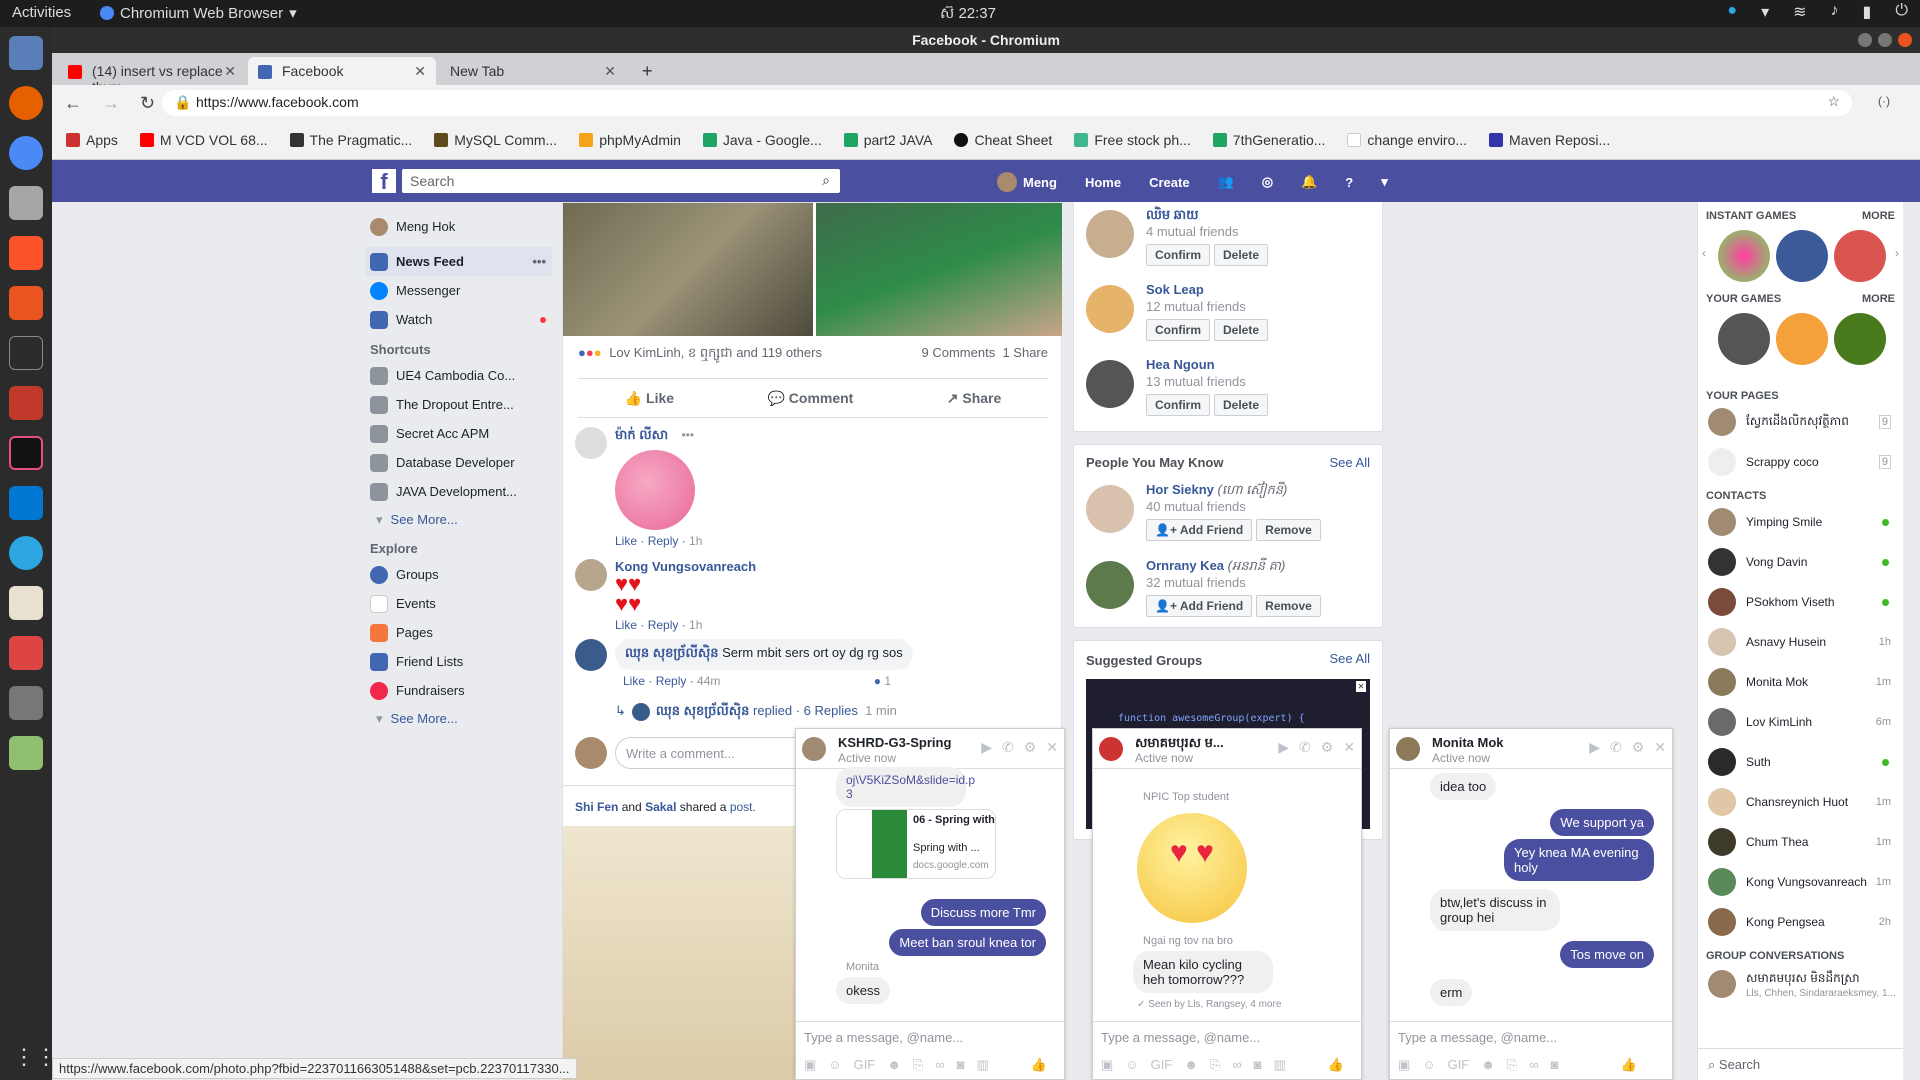 The image size is (1920, 1080). I want to click on maximize-button, so click(1885, 40).